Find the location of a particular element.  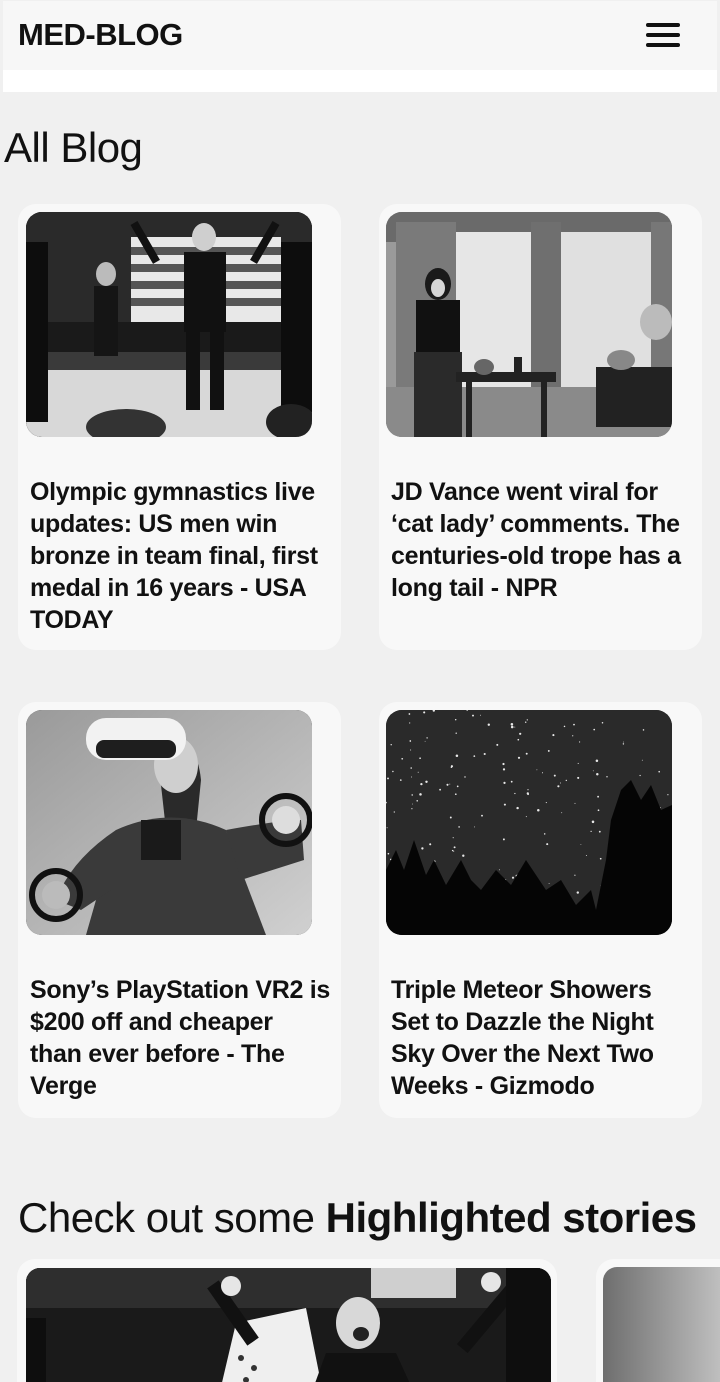

gymnast-celebrating-photo is located at coordinates (288, 1325).